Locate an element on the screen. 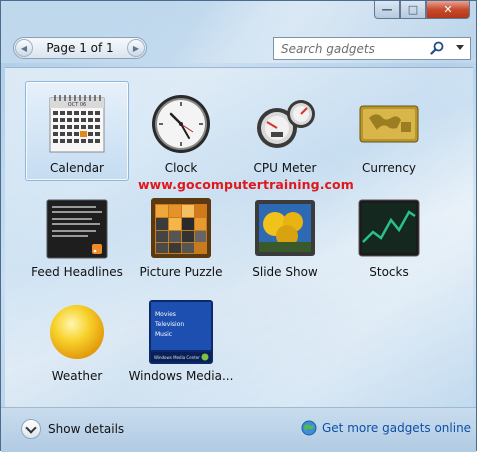 Image resolution: width=477 pixels, height=452 pixels. previous-page-button: ◀ is located at coordinates (24, 48).